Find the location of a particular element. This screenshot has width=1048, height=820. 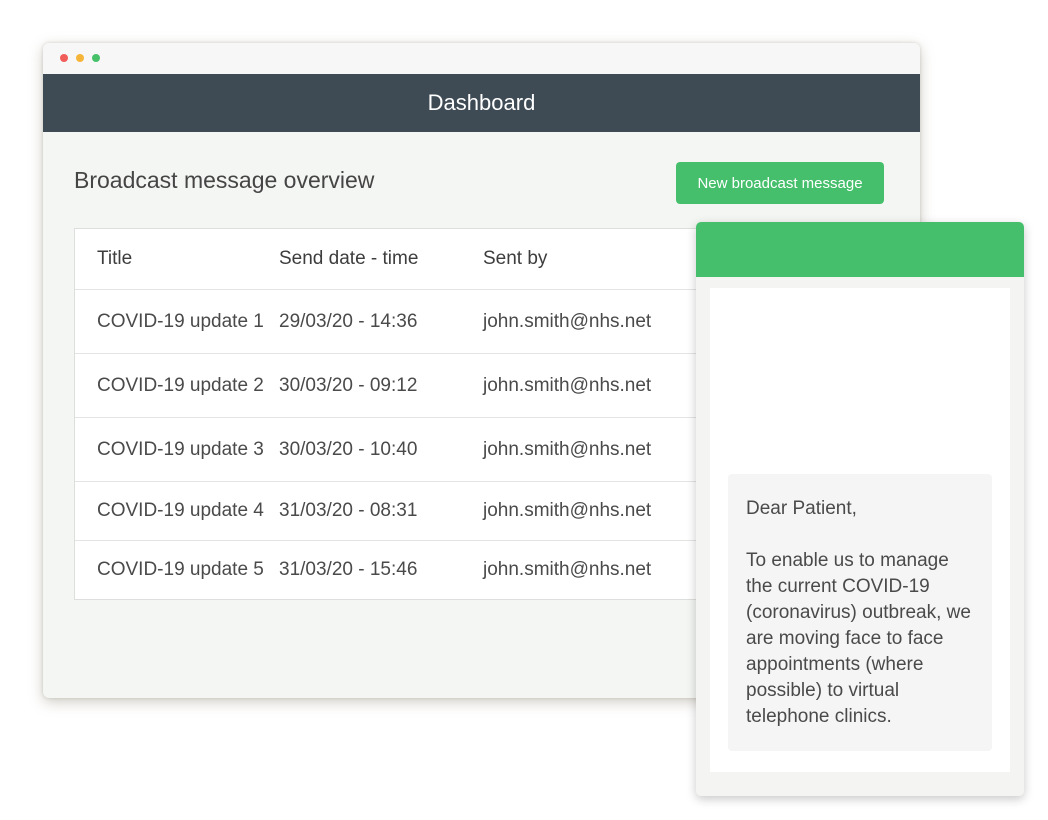

row-title: COVID-19 update 3 is located at coordinates (180, 449).